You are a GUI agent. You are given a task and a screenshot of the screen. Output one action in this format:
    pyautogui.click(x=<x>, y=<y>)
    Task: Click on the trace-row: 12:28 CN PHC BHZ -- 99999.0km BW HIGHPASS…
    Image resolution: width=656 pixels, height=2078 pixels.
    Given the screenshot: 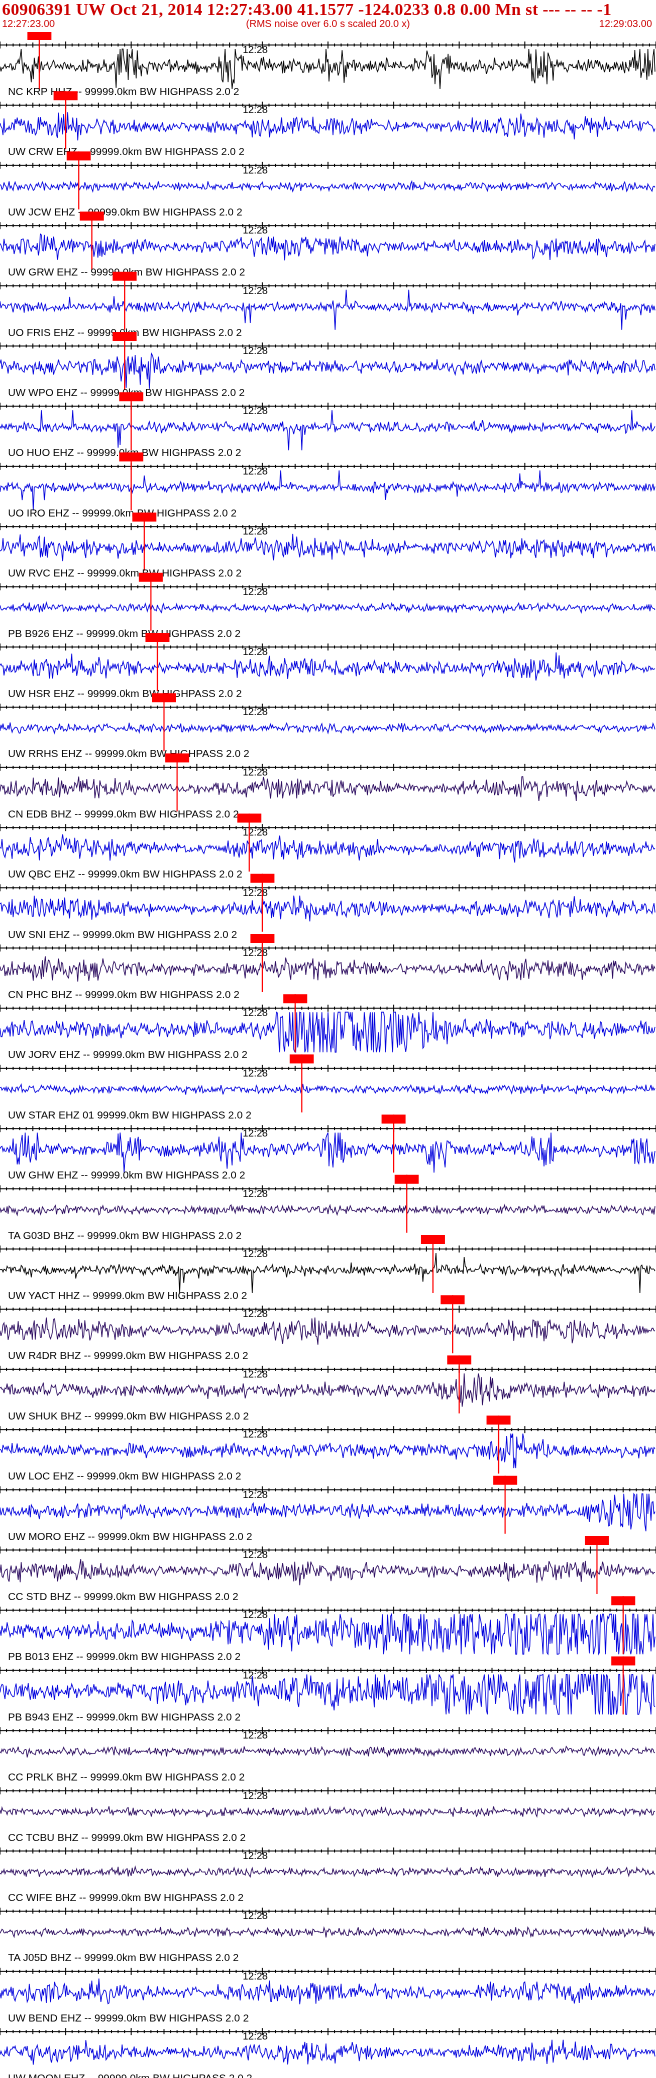 What is the action you would take?
    pyautogui.click(x=328, y=967)
    